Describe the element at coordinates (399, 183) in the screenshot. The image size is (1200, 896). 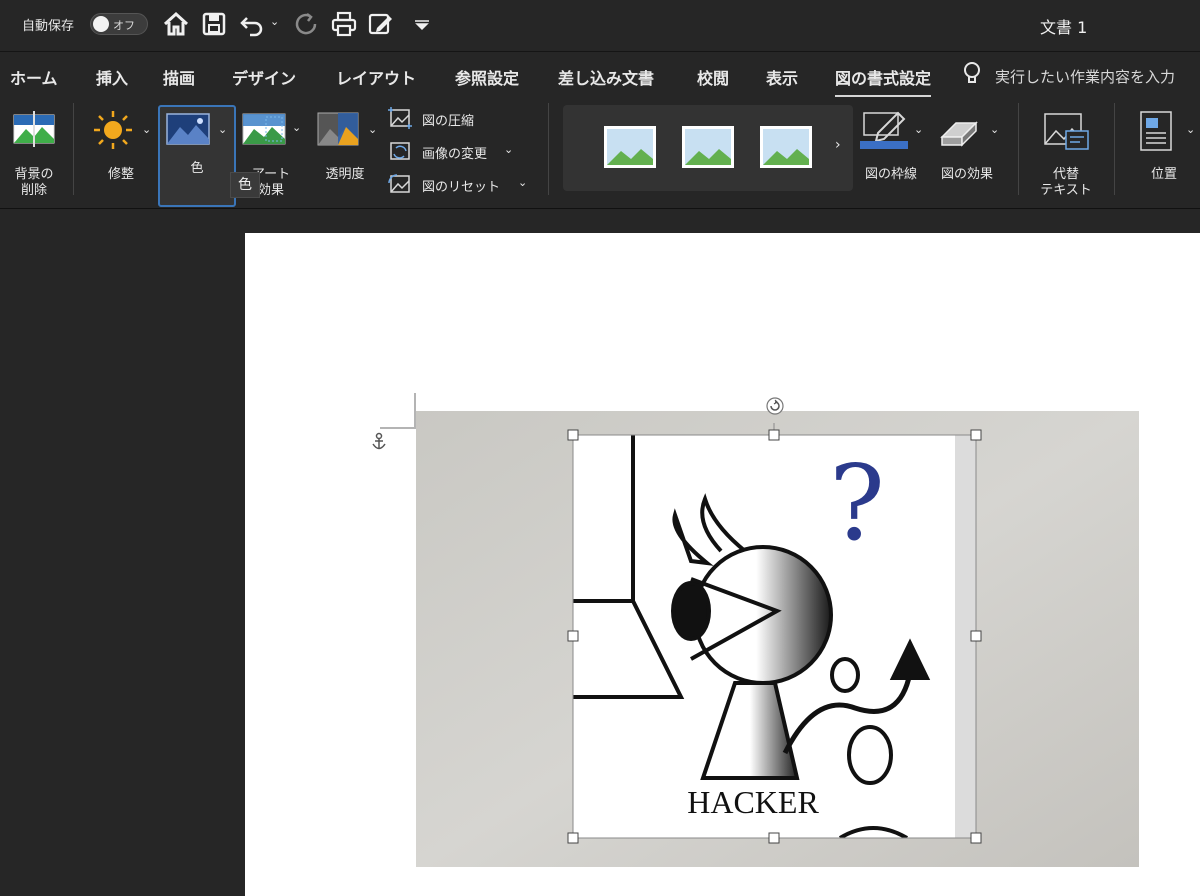
I see `reset-picture-icon` at that location.